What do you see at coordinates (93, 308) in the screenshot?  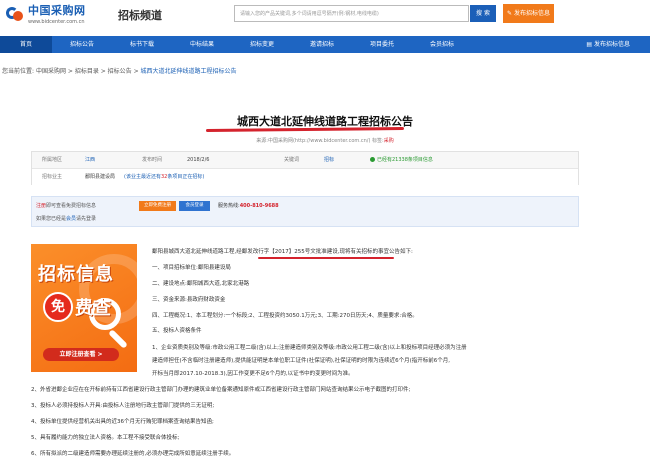 I see `banner-subline: 费查` at bounding box center [93, 308].